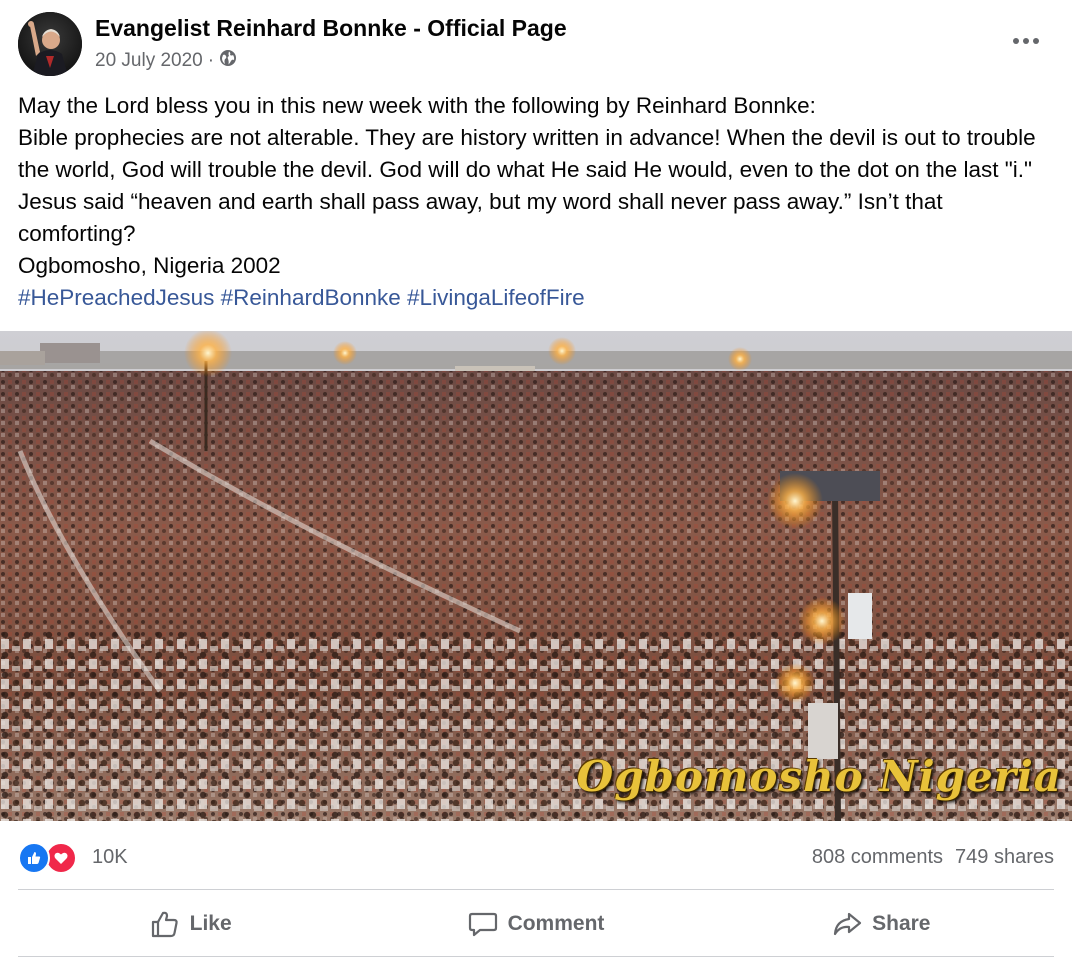 This screenshot has width=1072, height=962. What do you see at coordinates (496, 297) in the screenshot?
I see `hashtag-link: #LivingaLifeofFire` at bounding box center [496, 297].